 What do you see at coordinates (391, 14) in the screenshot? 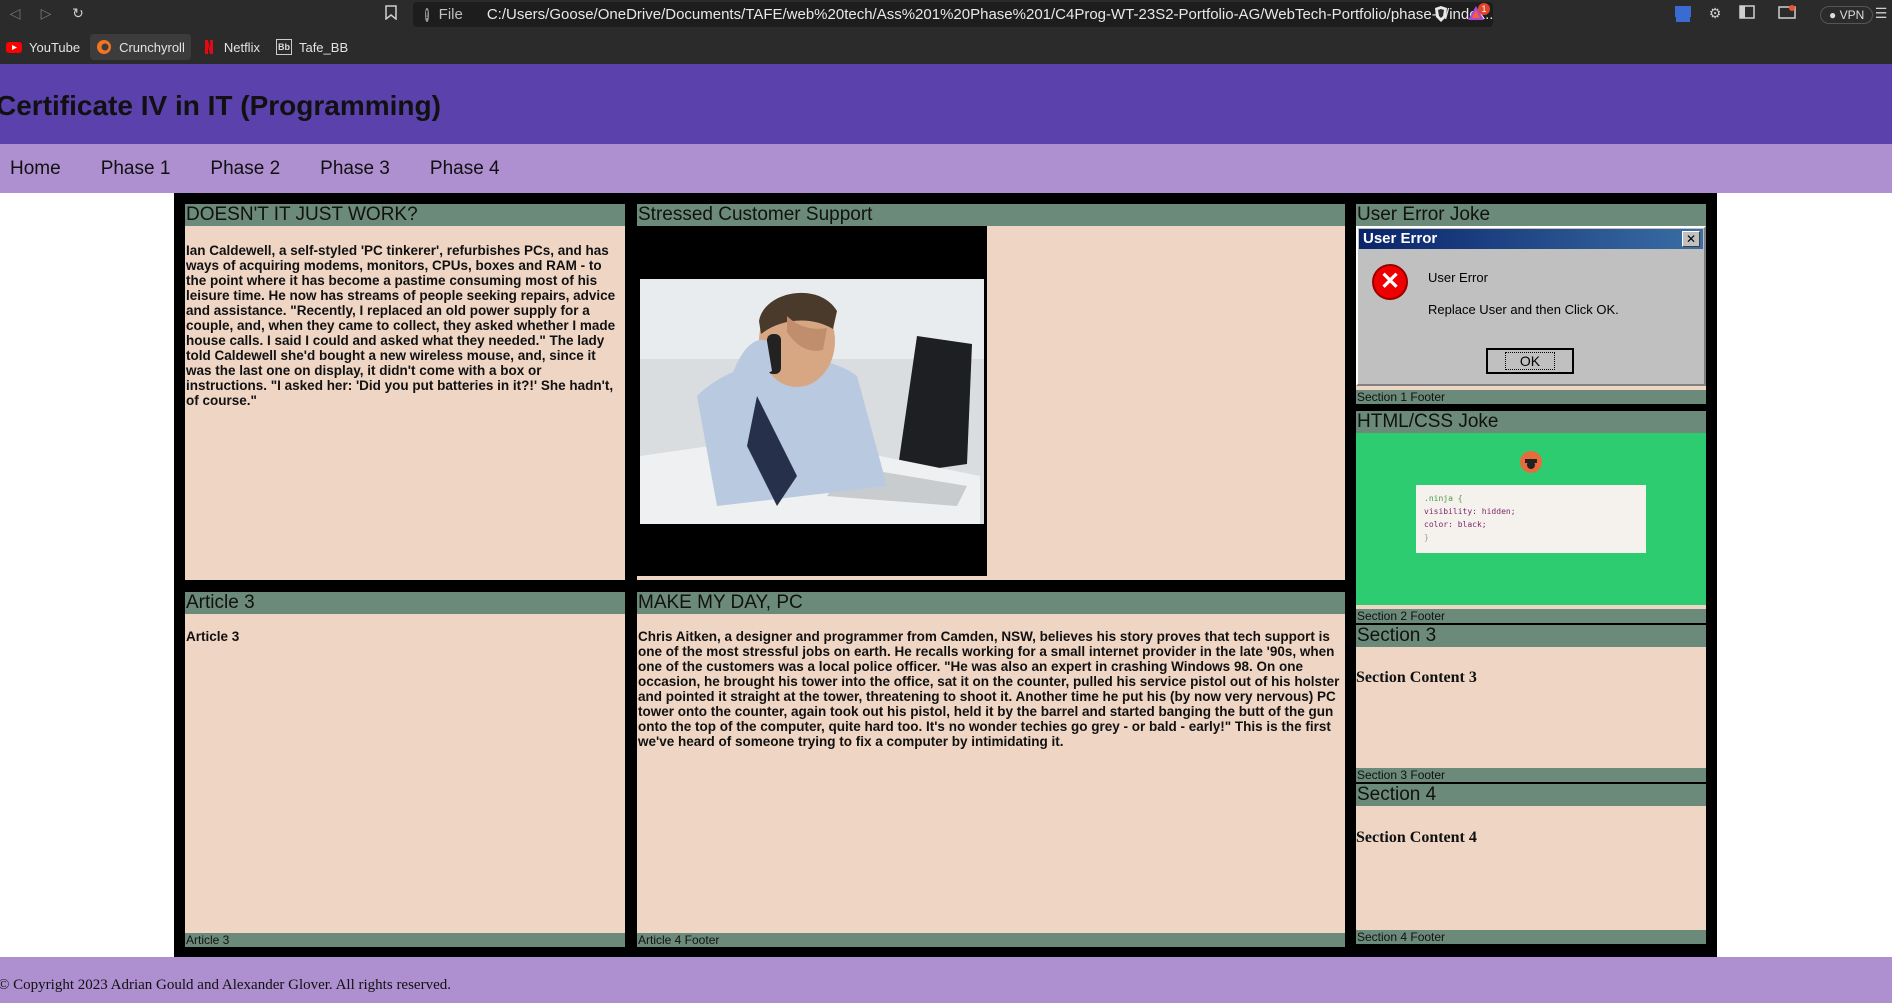
I see `bookmark-icon` at bounding box center [391, 14].